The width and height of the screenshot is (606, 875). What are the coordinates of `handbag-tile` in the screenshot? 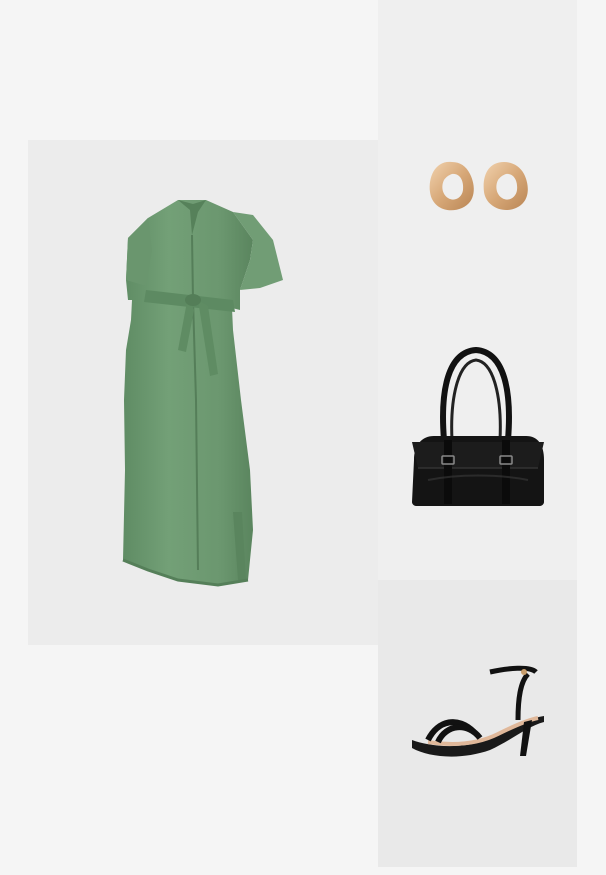 It's located at (477, 435).